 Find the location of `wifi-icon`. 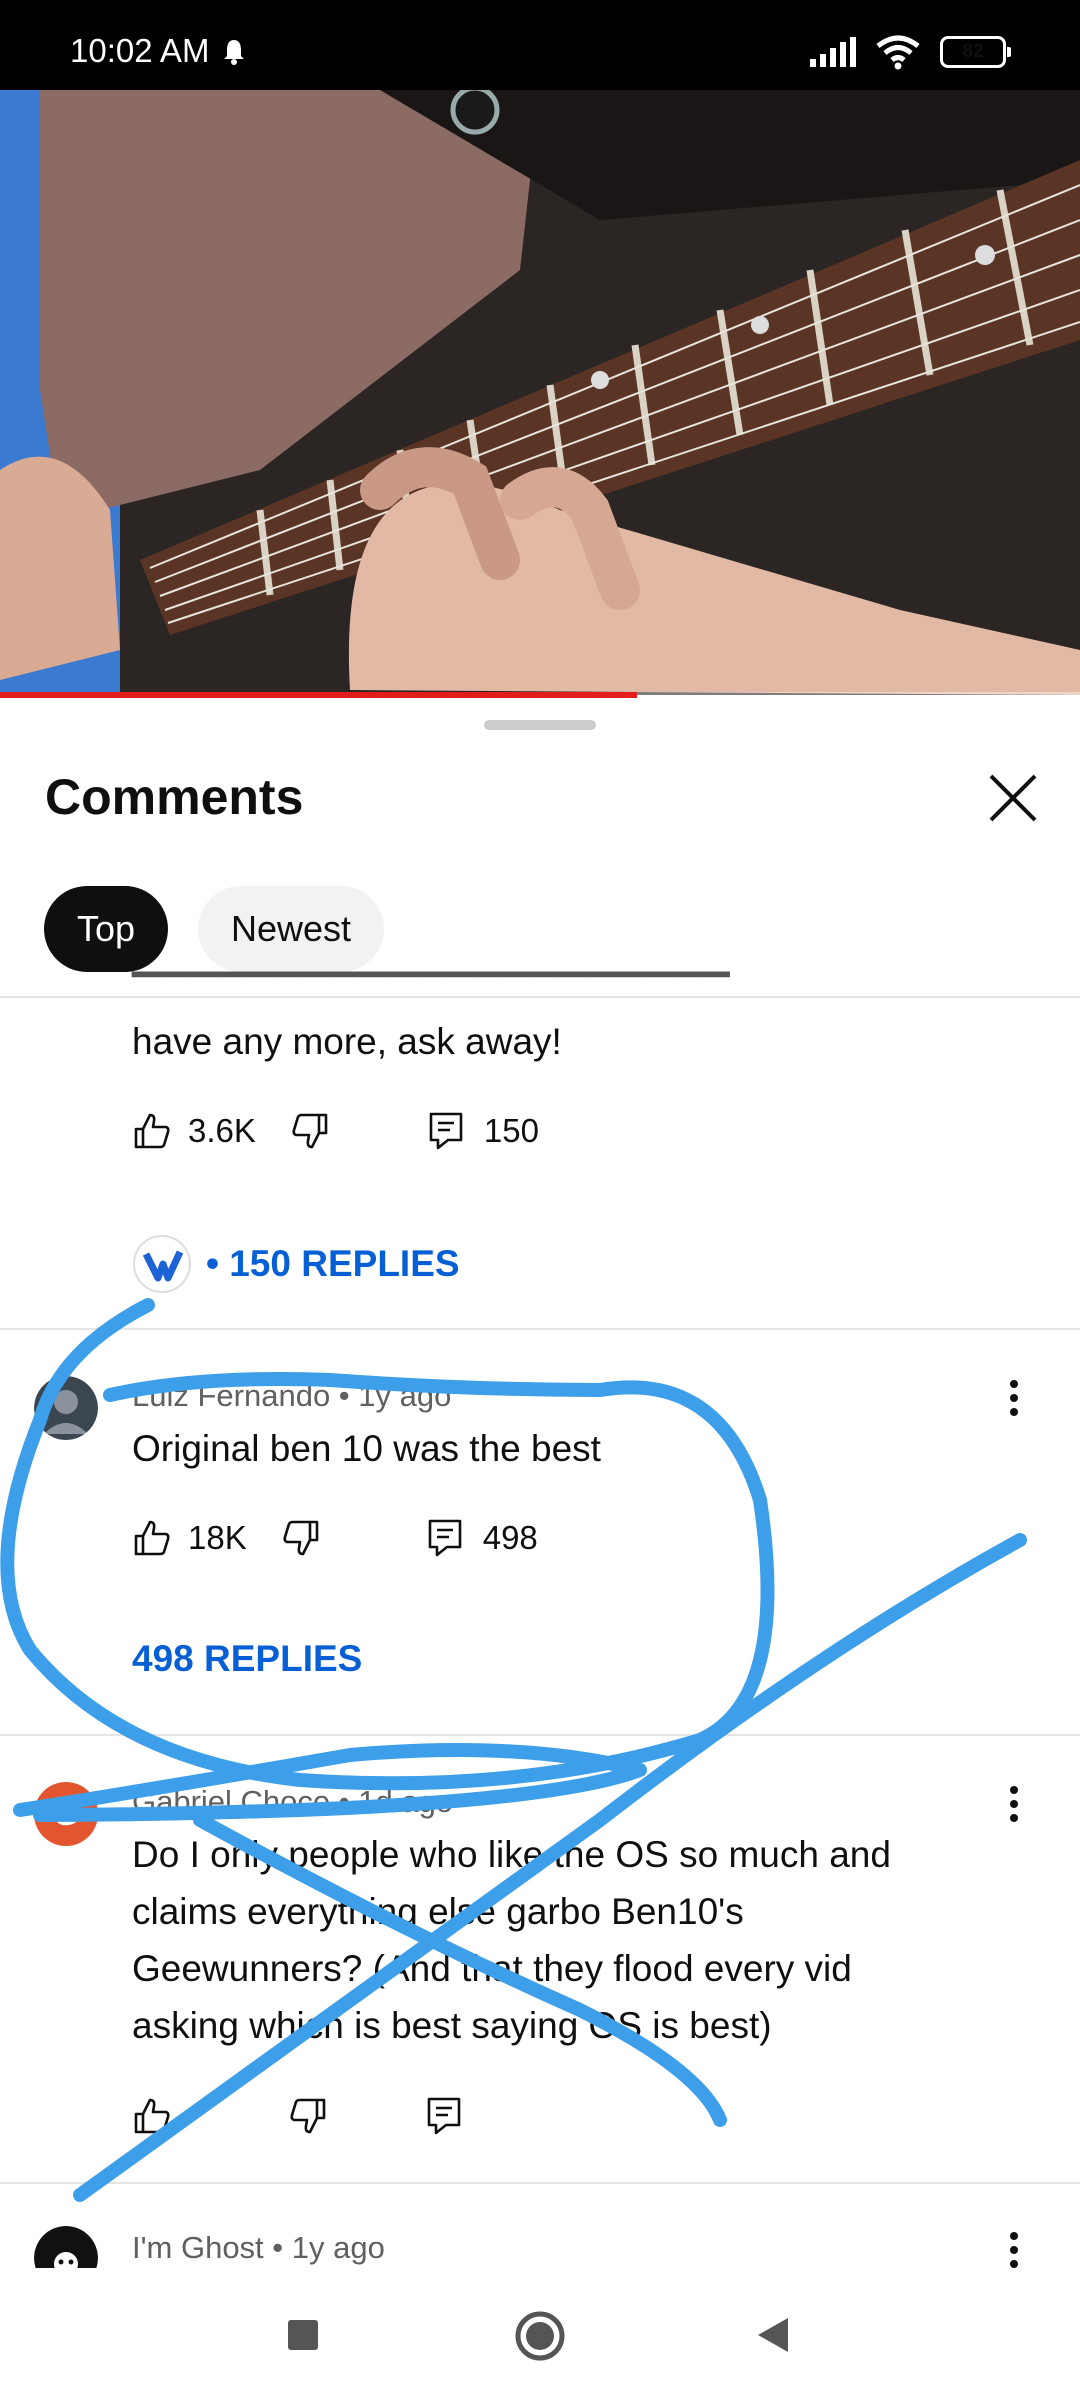

wifi-icon is located at coordinates (898, 52).